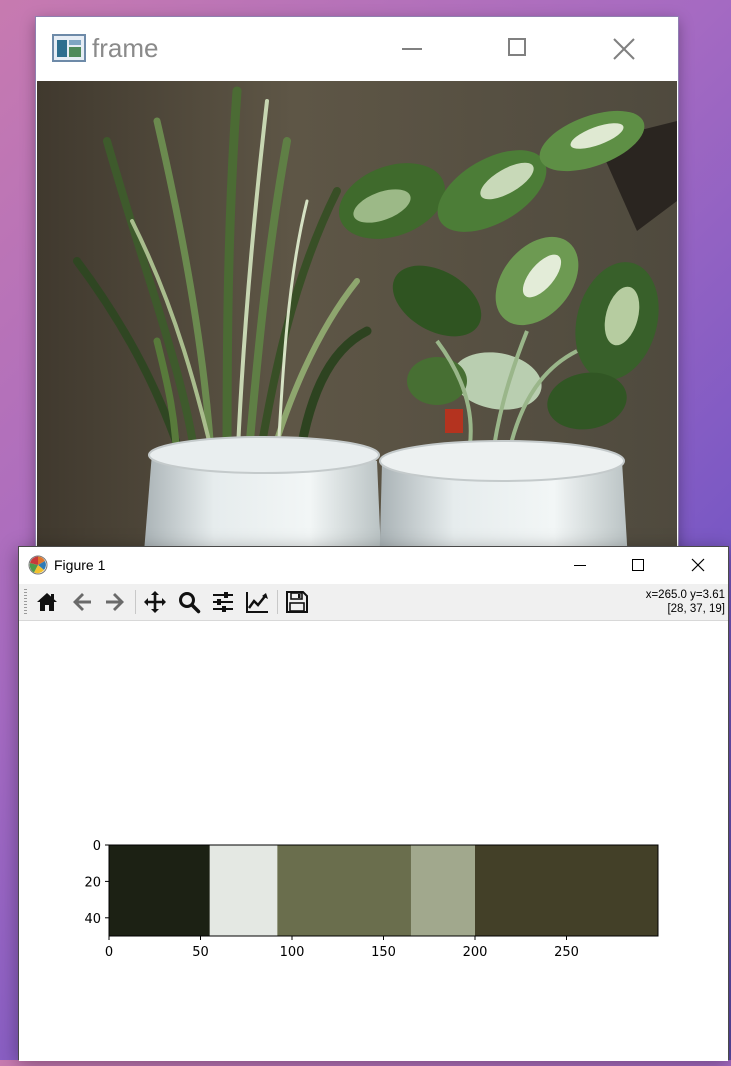  I want to click on y-tick-label: 0, so click(97, 846).